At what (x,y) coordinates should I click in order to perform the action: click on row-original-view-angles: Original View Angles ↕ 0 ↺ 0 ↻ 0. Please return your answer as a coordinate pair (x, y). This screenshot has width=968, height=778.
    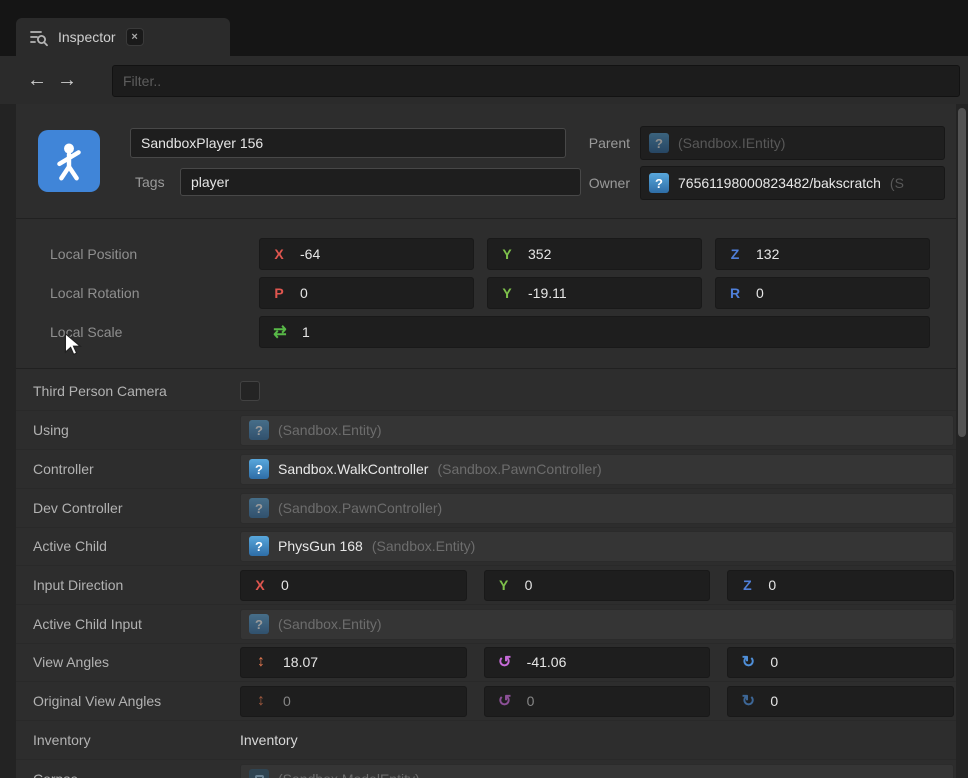
    Looking at the image, I should click on (486, 701).